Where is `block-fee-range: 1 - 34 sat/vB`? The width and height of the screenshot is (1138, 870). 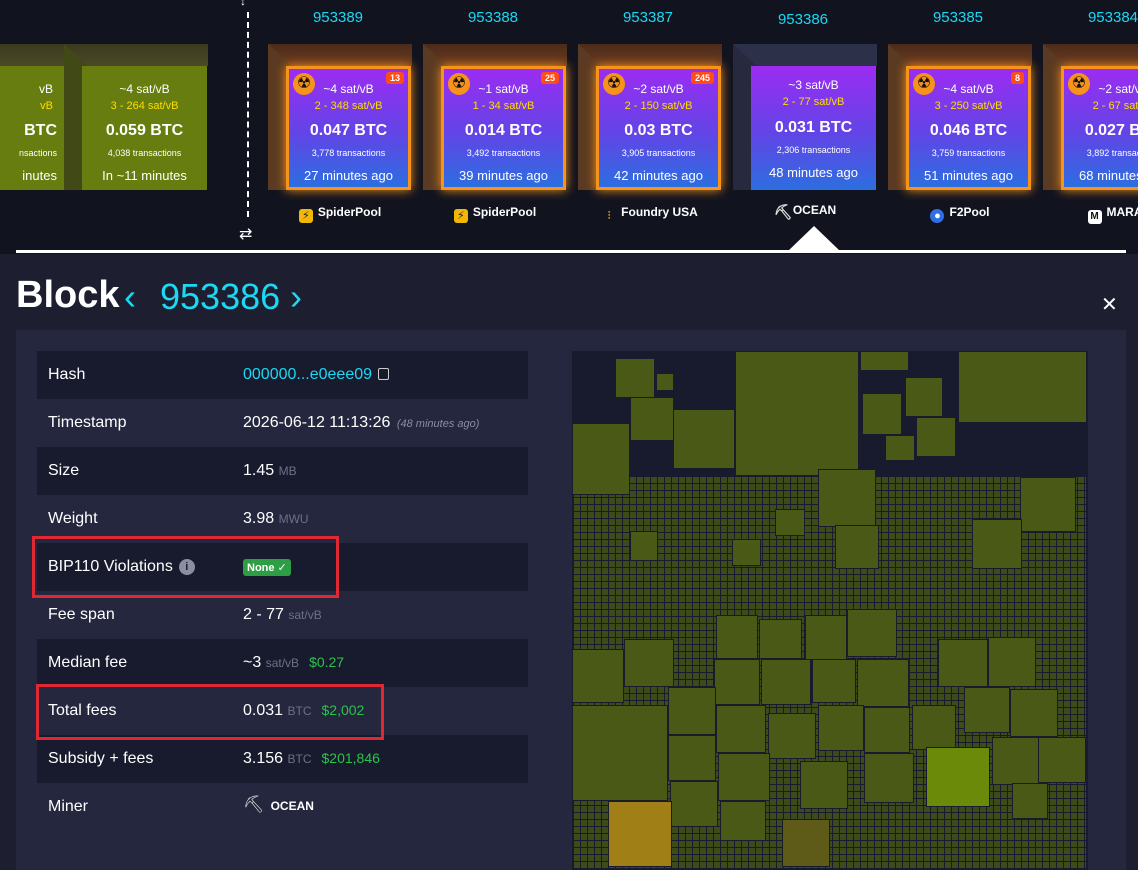 block-fee-range: 1 - 34 sat/vB is located at coordinates (503, 106).